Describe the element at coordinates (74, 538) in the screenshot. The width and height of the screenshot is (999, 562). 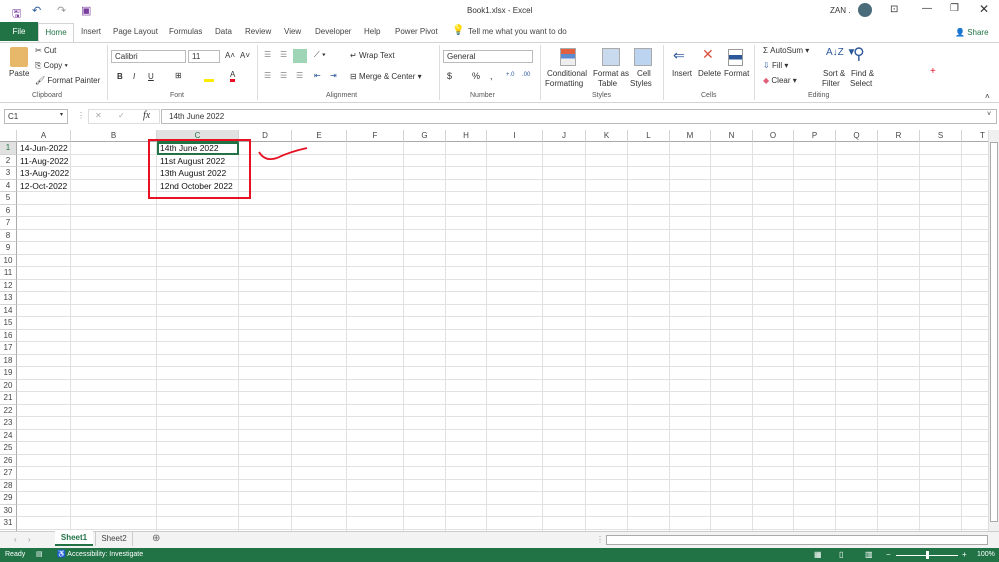
I see `sheet-tab-sheet1: Sheet1` at that location.